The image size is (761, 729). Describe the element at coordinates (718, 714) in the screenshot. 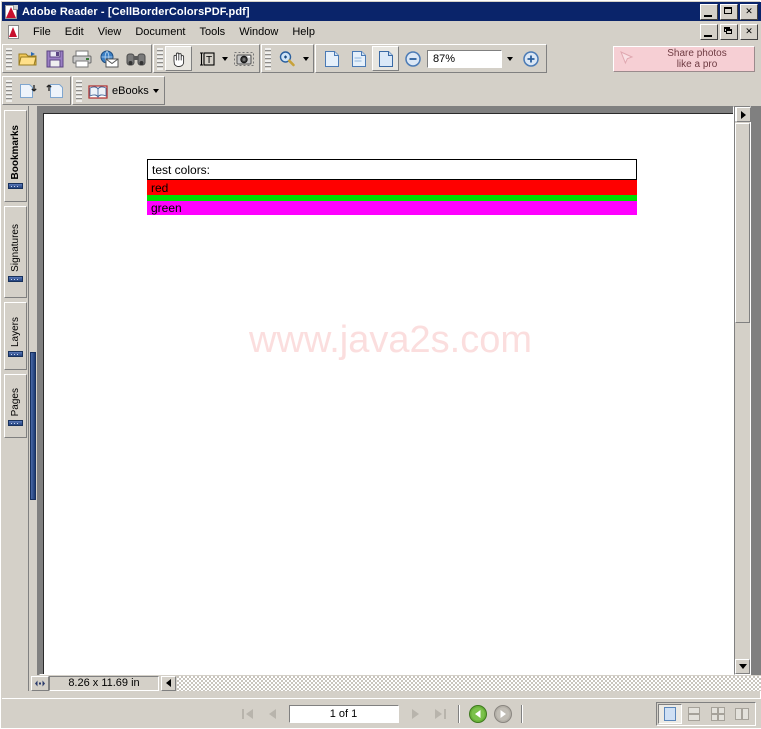

I see `continuous-facing-view-button` at that location.